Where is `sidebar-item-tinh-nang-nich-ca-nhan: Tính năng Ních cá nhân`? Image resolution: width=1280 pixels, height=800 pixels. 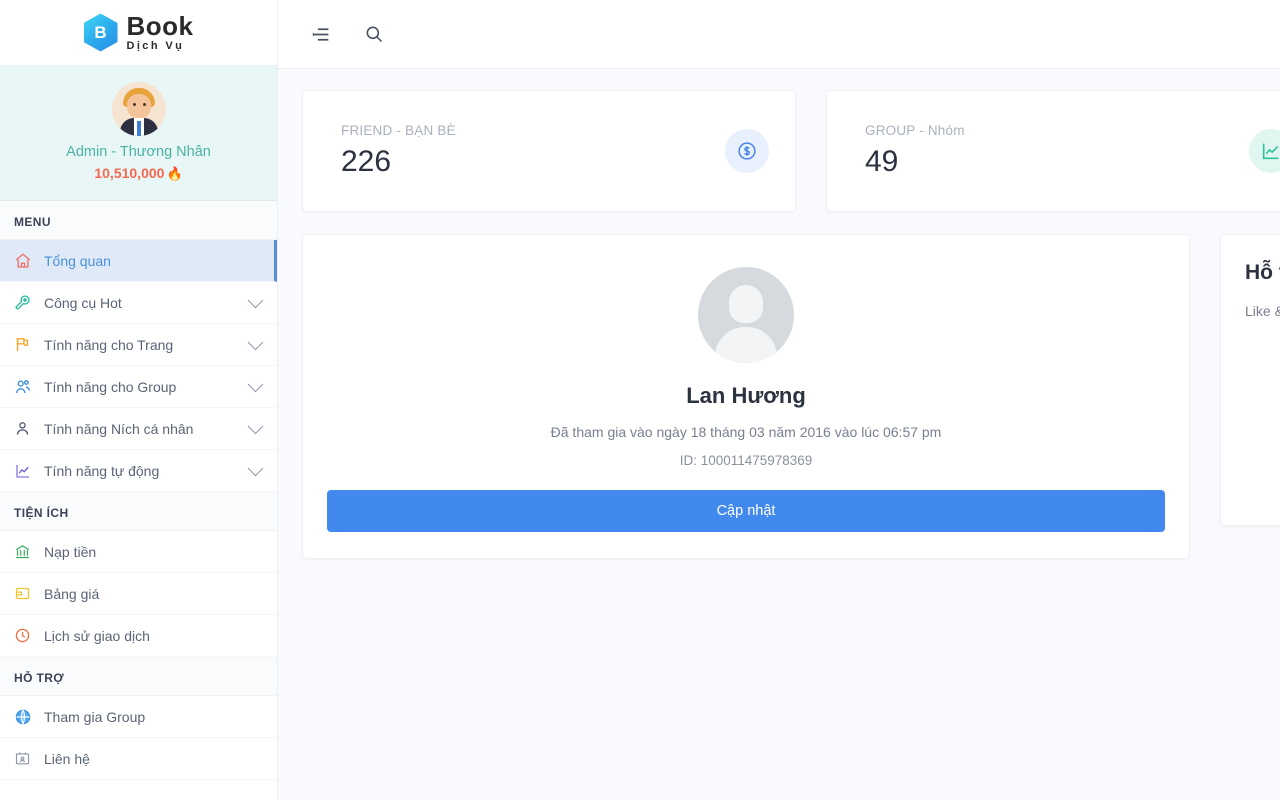 sidebar-item-tinh-nang-nich-ca-nhan: Tính năng Ních cá nhân is located at coordinates (138, 429).